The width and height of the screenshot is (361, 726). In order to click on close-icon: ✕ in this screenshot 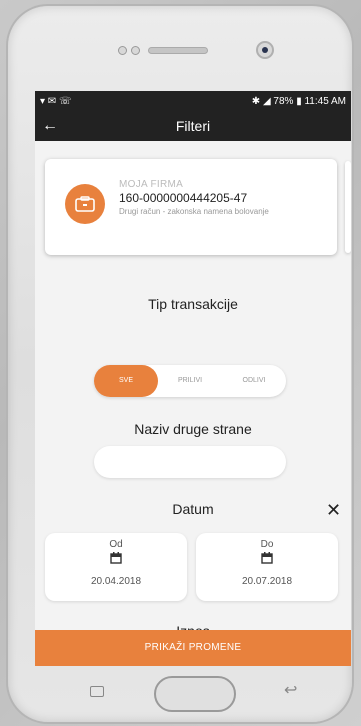, I will do `click(333, 510)`.